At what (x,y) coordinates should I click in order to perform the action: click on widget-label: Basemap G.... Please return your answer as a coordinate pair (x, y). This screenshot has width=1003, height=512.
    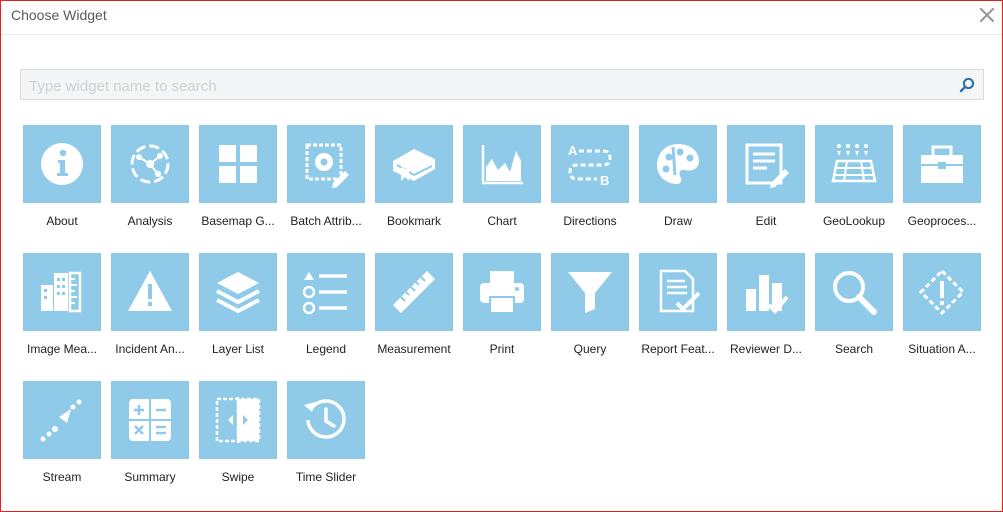
    Looking at the image, I should click on (238, 221).